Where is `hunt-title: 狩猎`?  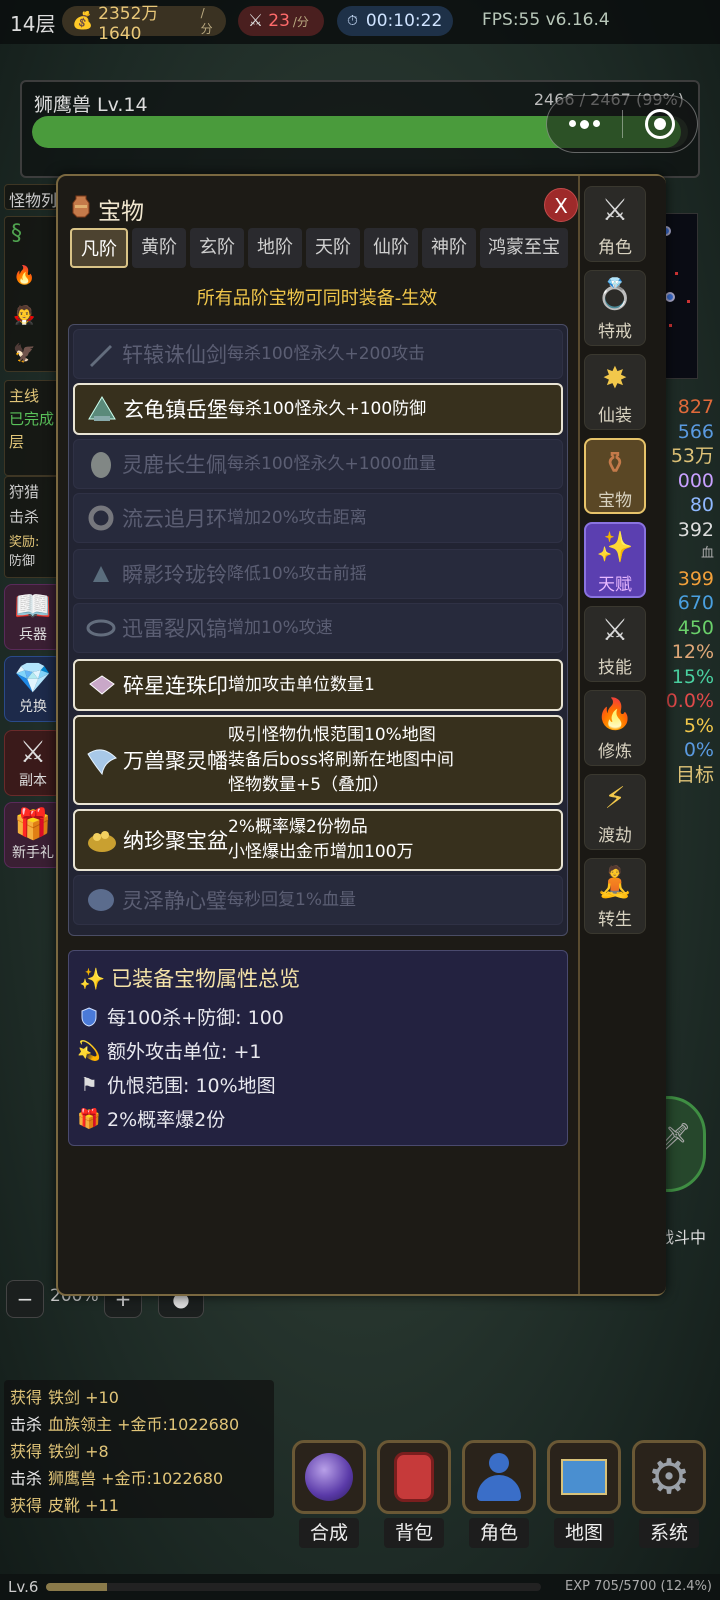 hunt-title: 狩猎 is located at coordinates (24, 492).